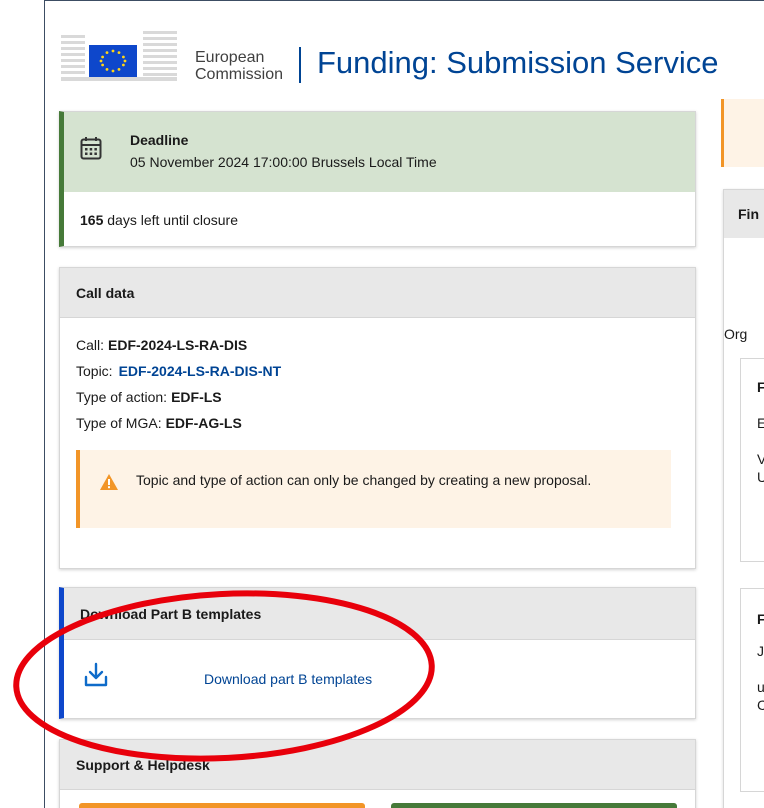 This screenshot has width=764, height=808. I want to click on action-value: EDF-LS, so click(196, 397).